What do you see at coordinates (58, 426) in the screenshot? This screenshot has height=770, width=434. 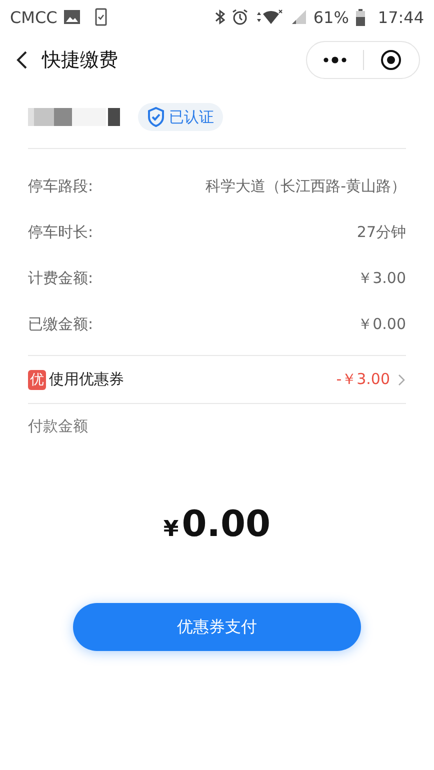 I see `payment-label: 付款金额` at bounding box center [58, 426].